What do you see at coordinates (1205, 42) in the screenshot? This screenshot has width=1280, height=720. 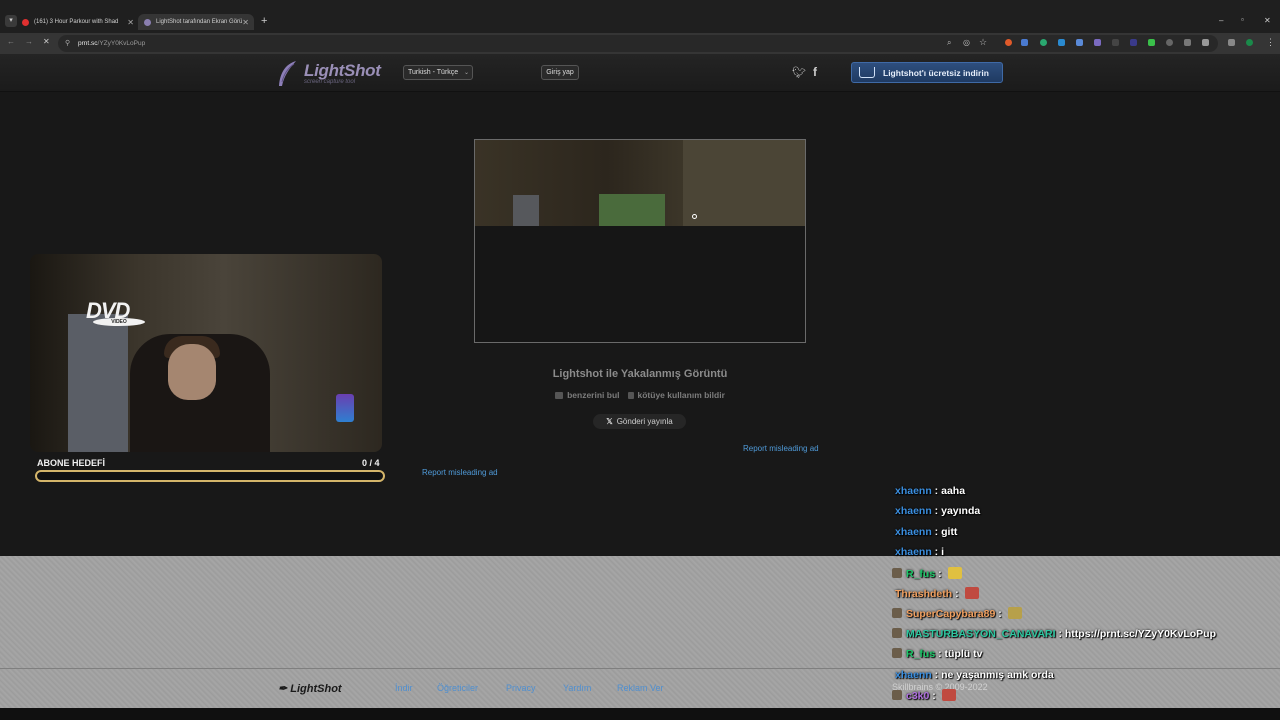 I see `puzzle-icon` at bounding box center [1205, 42].